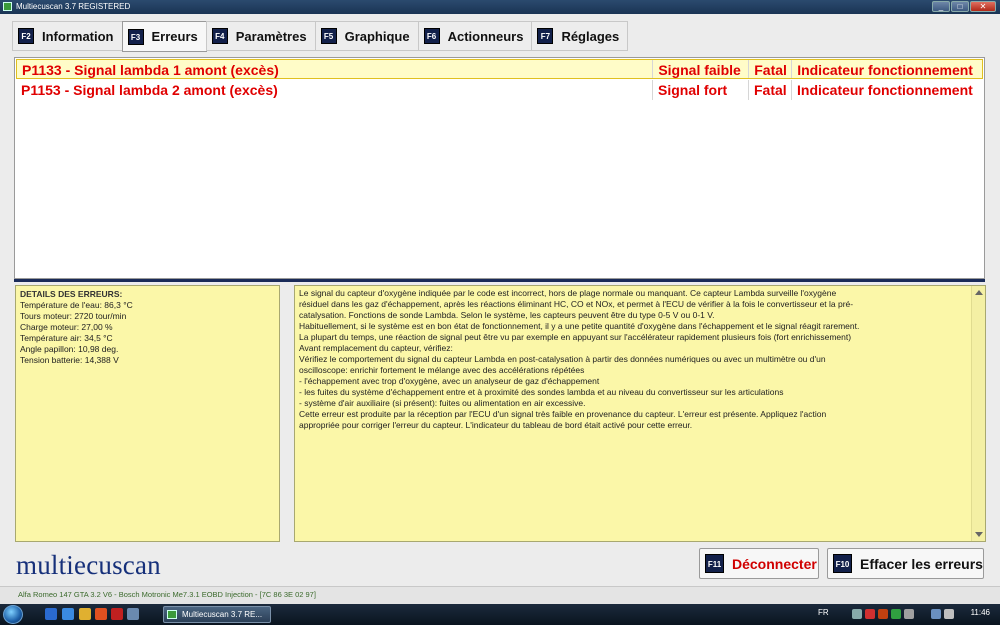  I want to click on tab-actionneurs: F6 Actionneurs, so click(475, 36).